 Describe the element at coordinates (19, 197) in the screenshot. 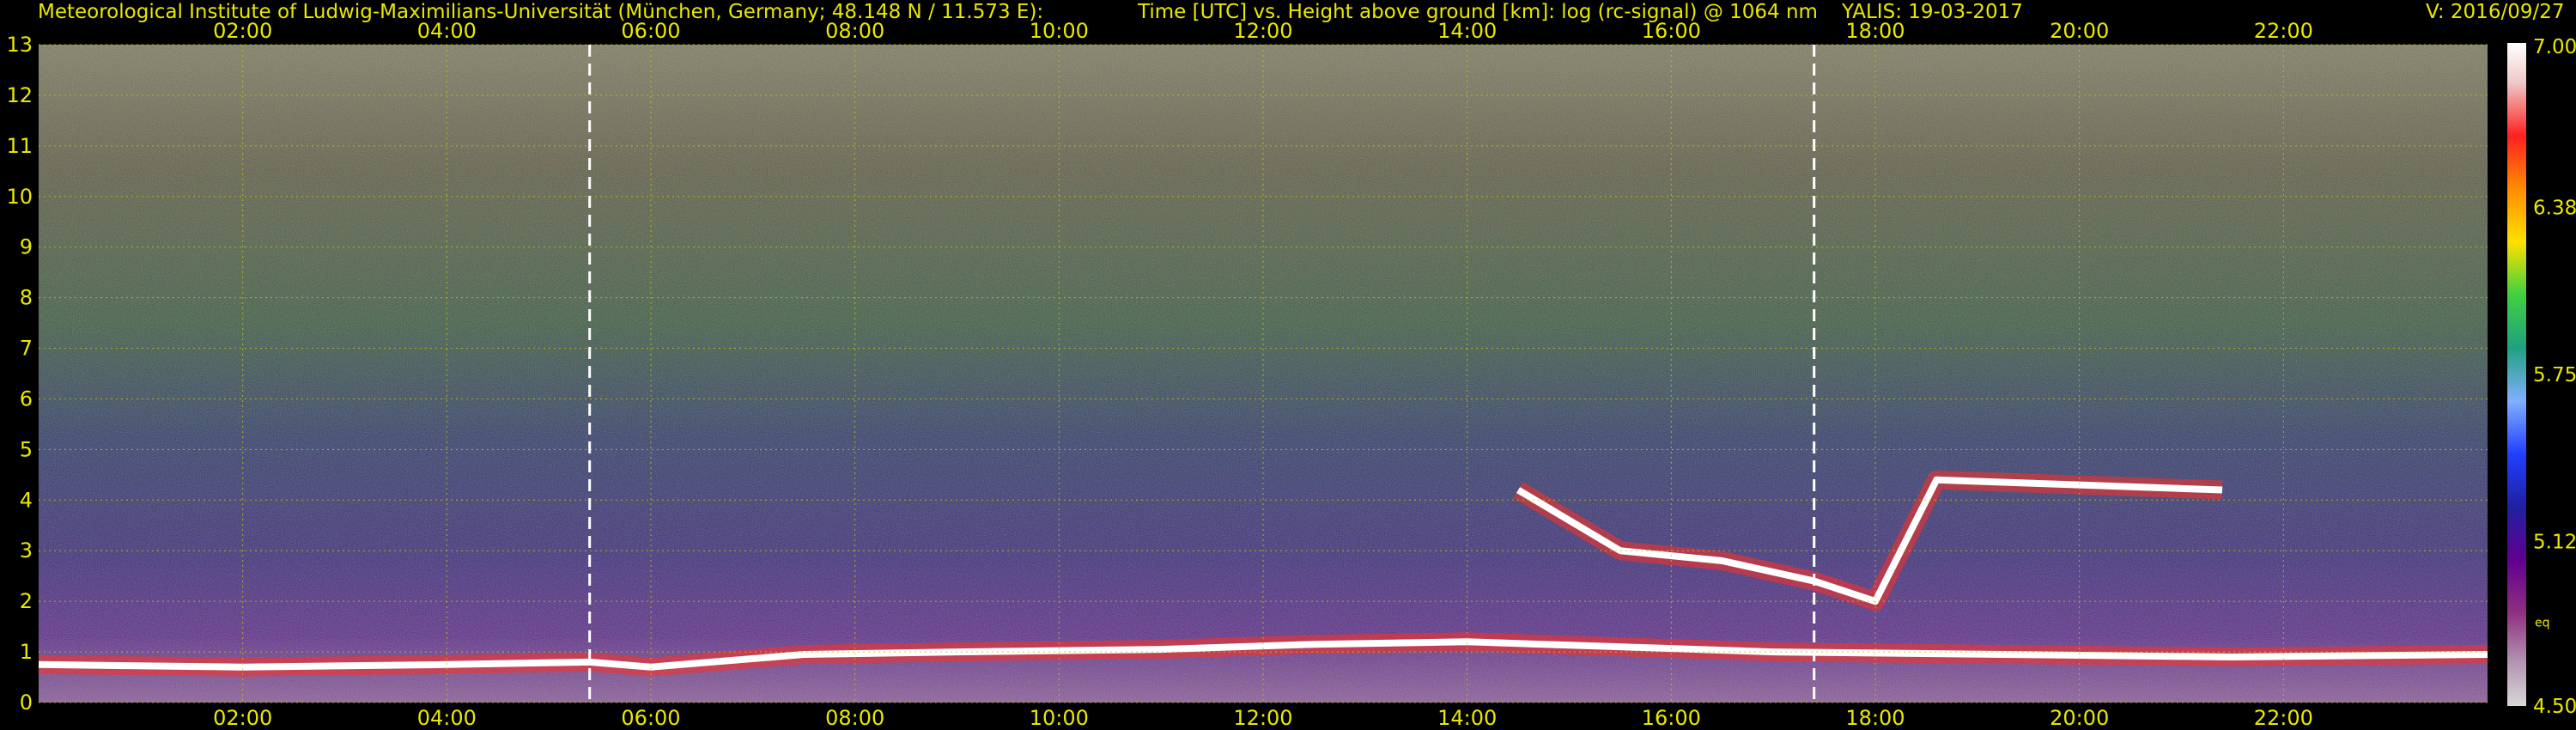

I see `y-tick-label: 10` at that location.